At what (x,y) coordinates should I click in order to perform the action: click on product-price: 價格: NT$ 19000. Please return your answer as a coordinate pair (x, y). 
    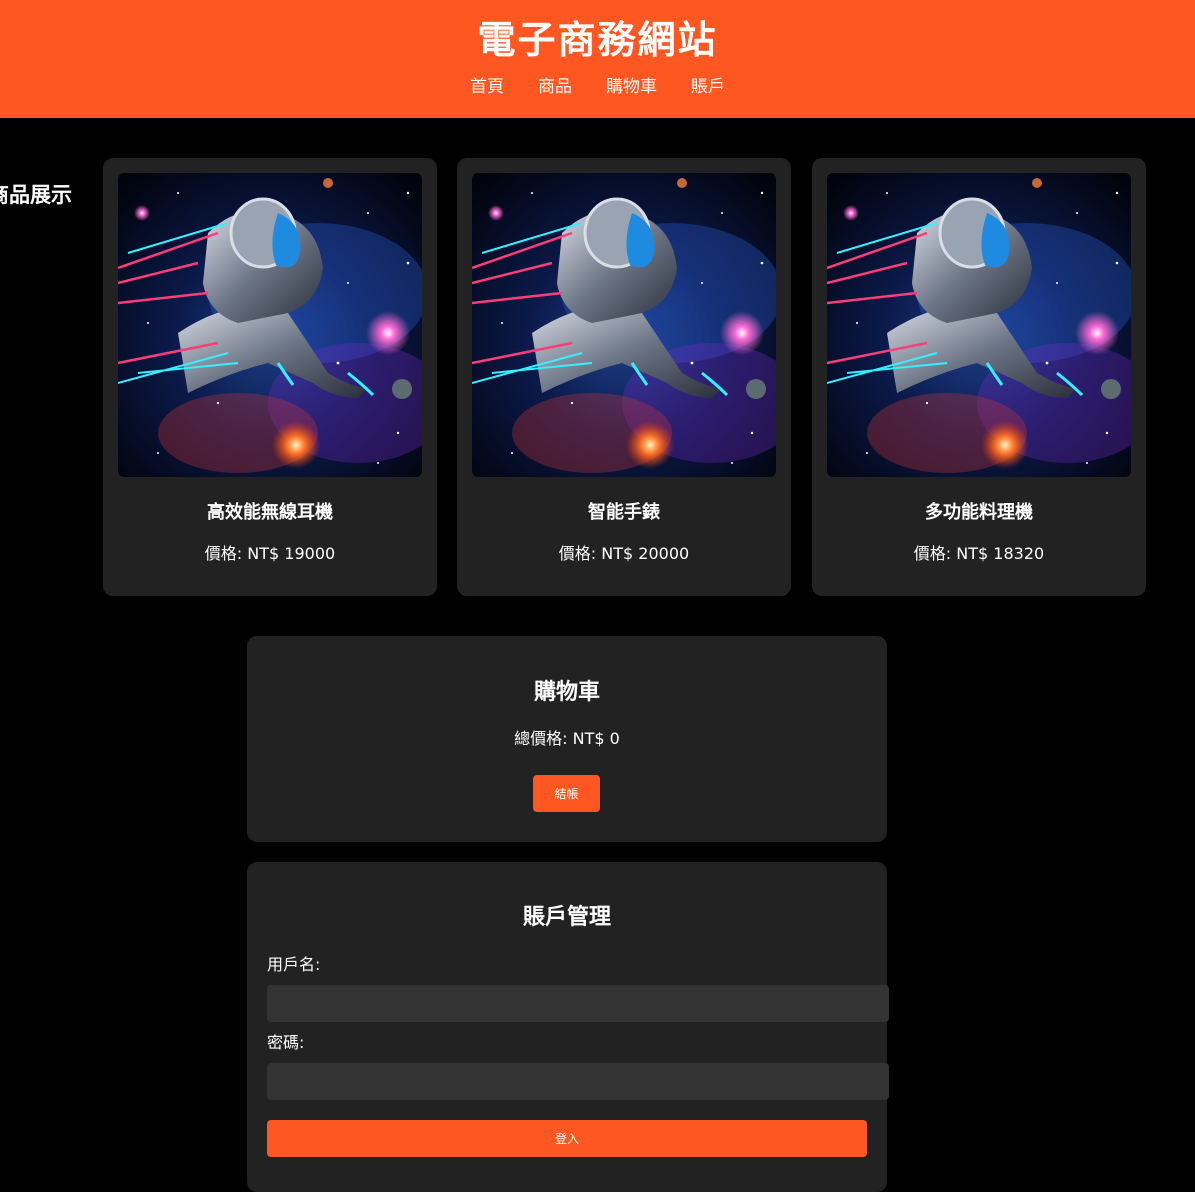
    Looking at the image, I should click on (270, 553).